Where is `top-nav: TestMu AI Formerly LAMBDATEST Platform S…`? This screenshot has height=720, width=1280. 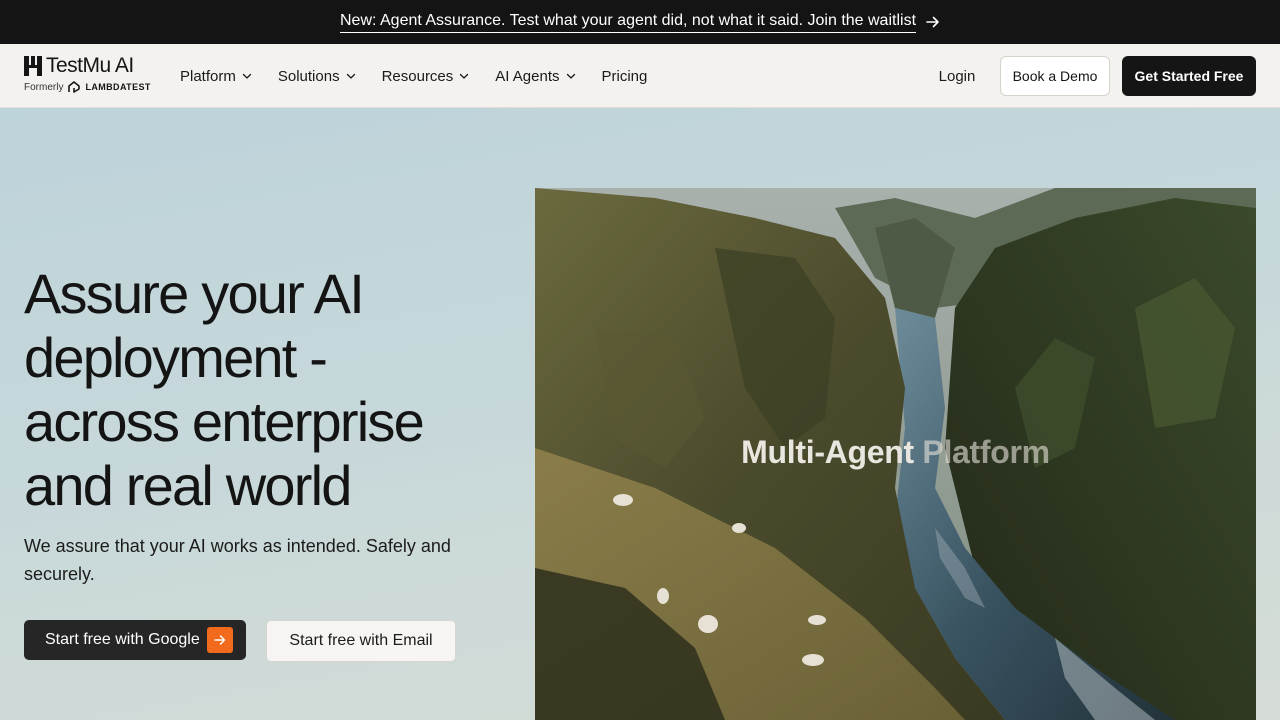 top-nav: TestMu AI Formerly LAMBDATEST Platform S… is located at coordinates (640, 76).